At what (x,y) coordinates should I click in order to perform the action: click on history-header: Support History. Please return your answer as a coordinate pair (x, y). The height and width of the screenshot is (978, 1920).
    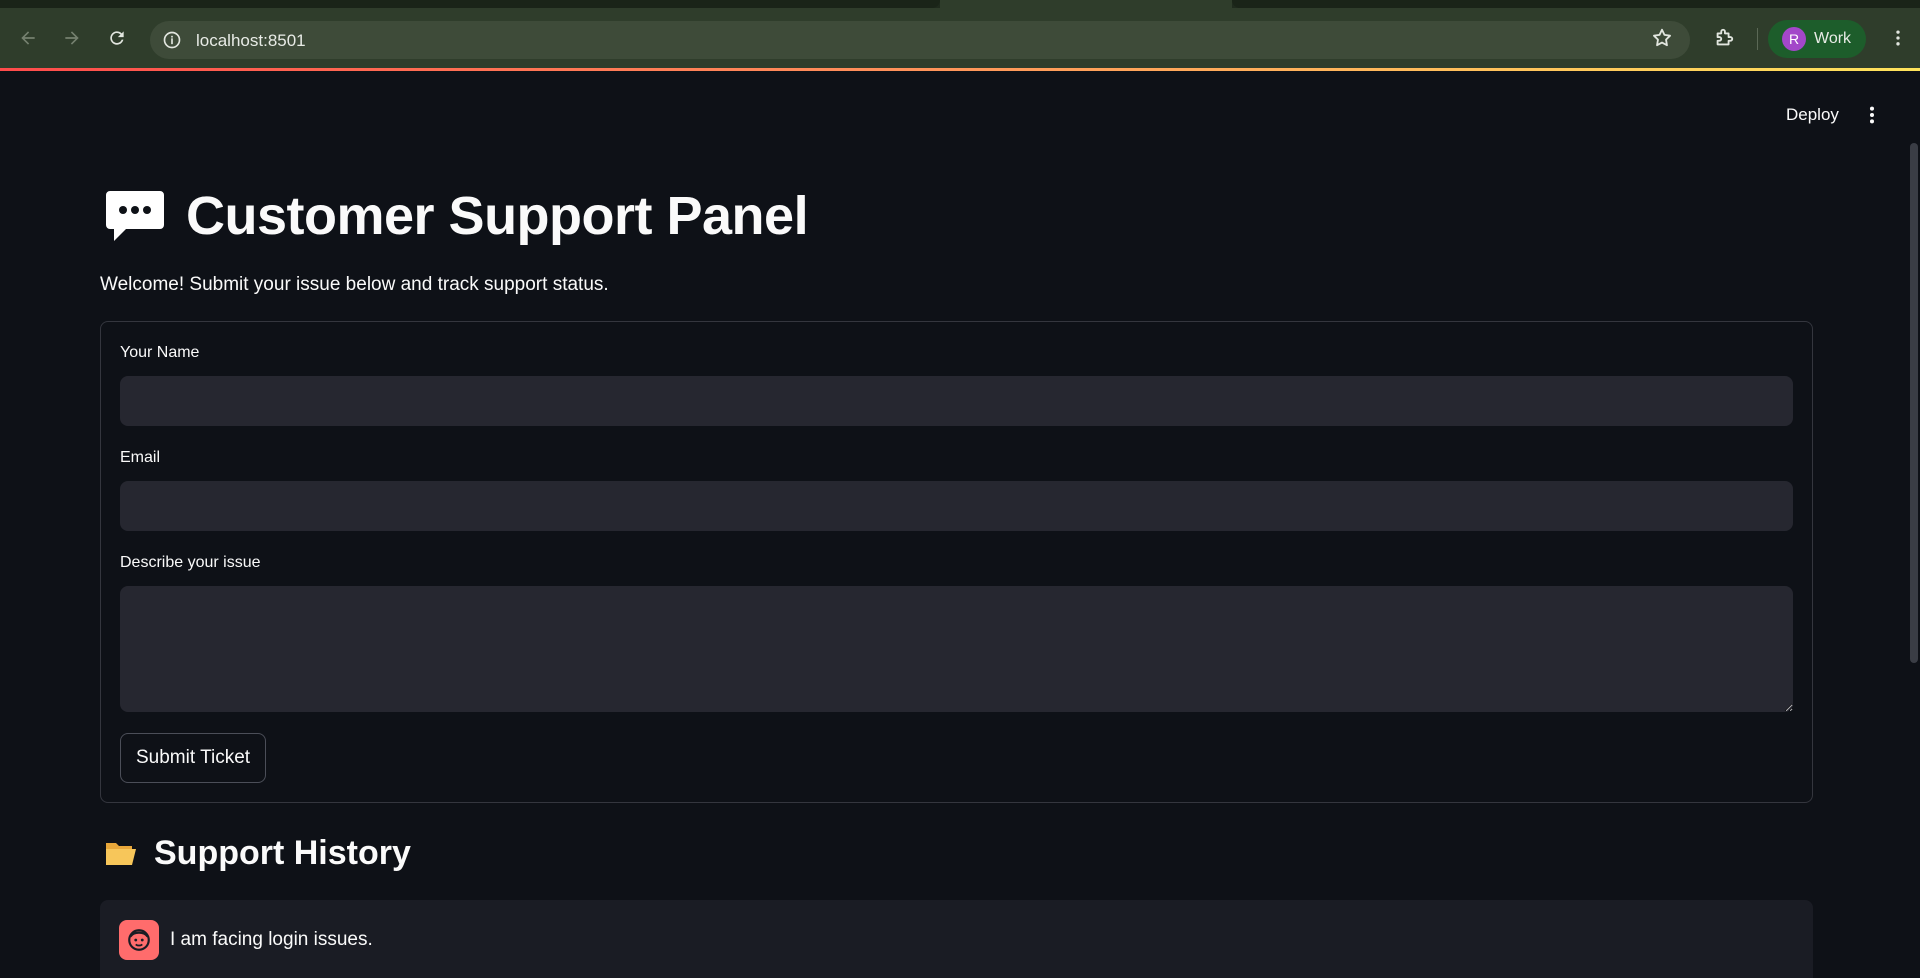
    Looking at the image, I should click on (257, 853).